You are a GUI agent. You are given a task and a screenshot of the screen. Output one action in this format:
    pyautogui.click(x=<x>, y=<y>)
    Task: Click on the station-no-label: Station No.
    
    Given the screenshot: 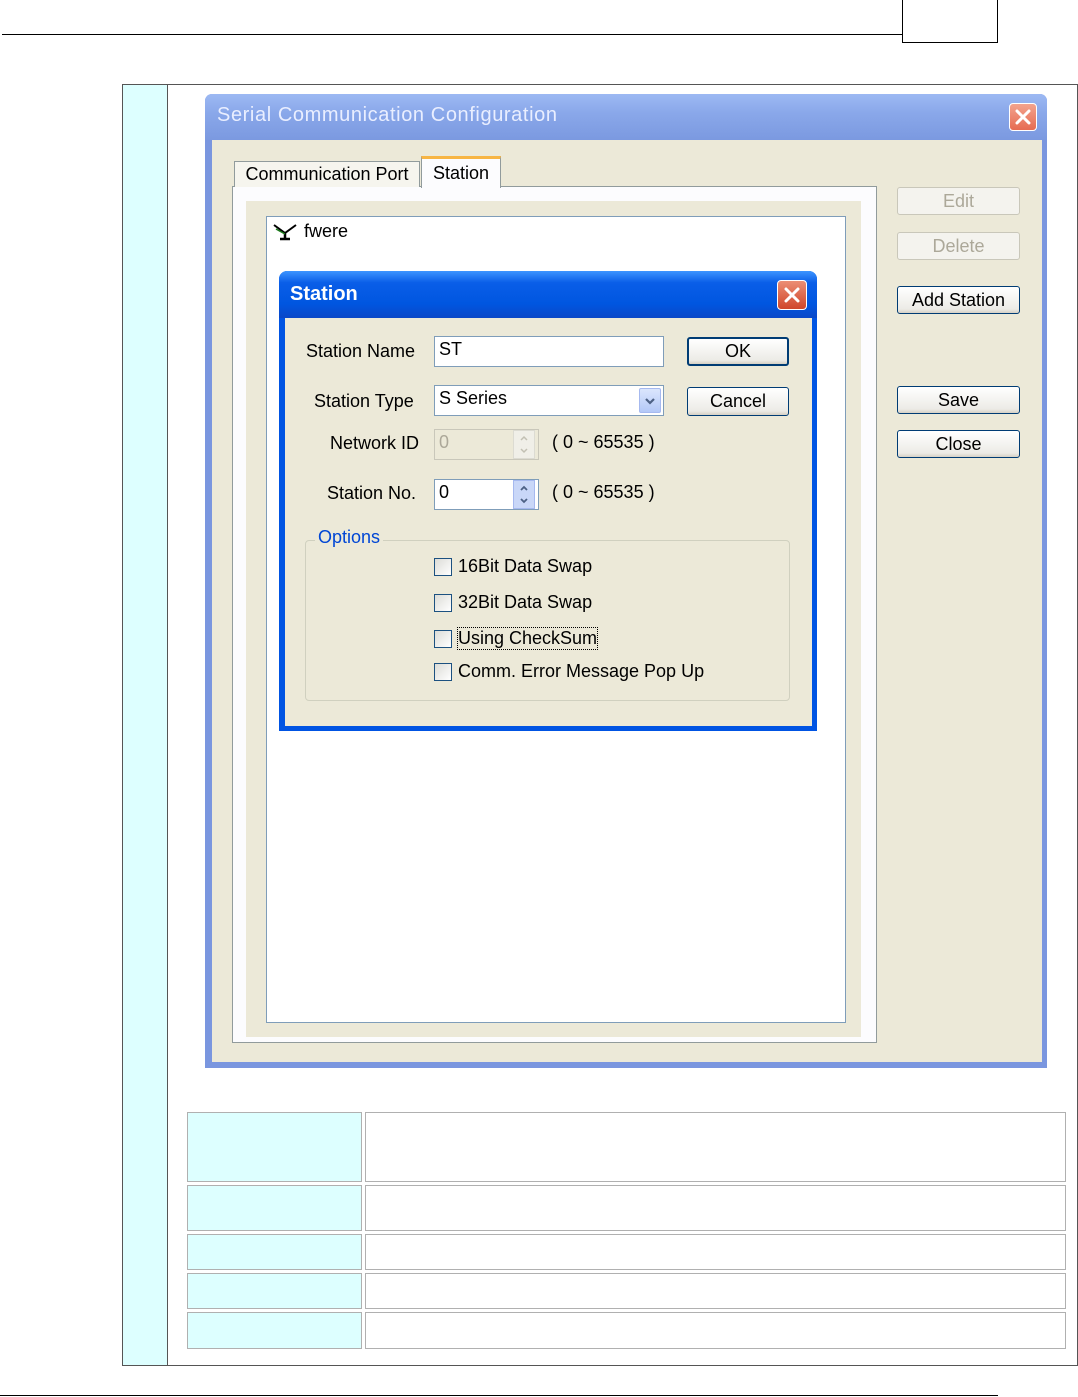 What is the action you would take?
    pyautogui.click(x=372, y=493)
    